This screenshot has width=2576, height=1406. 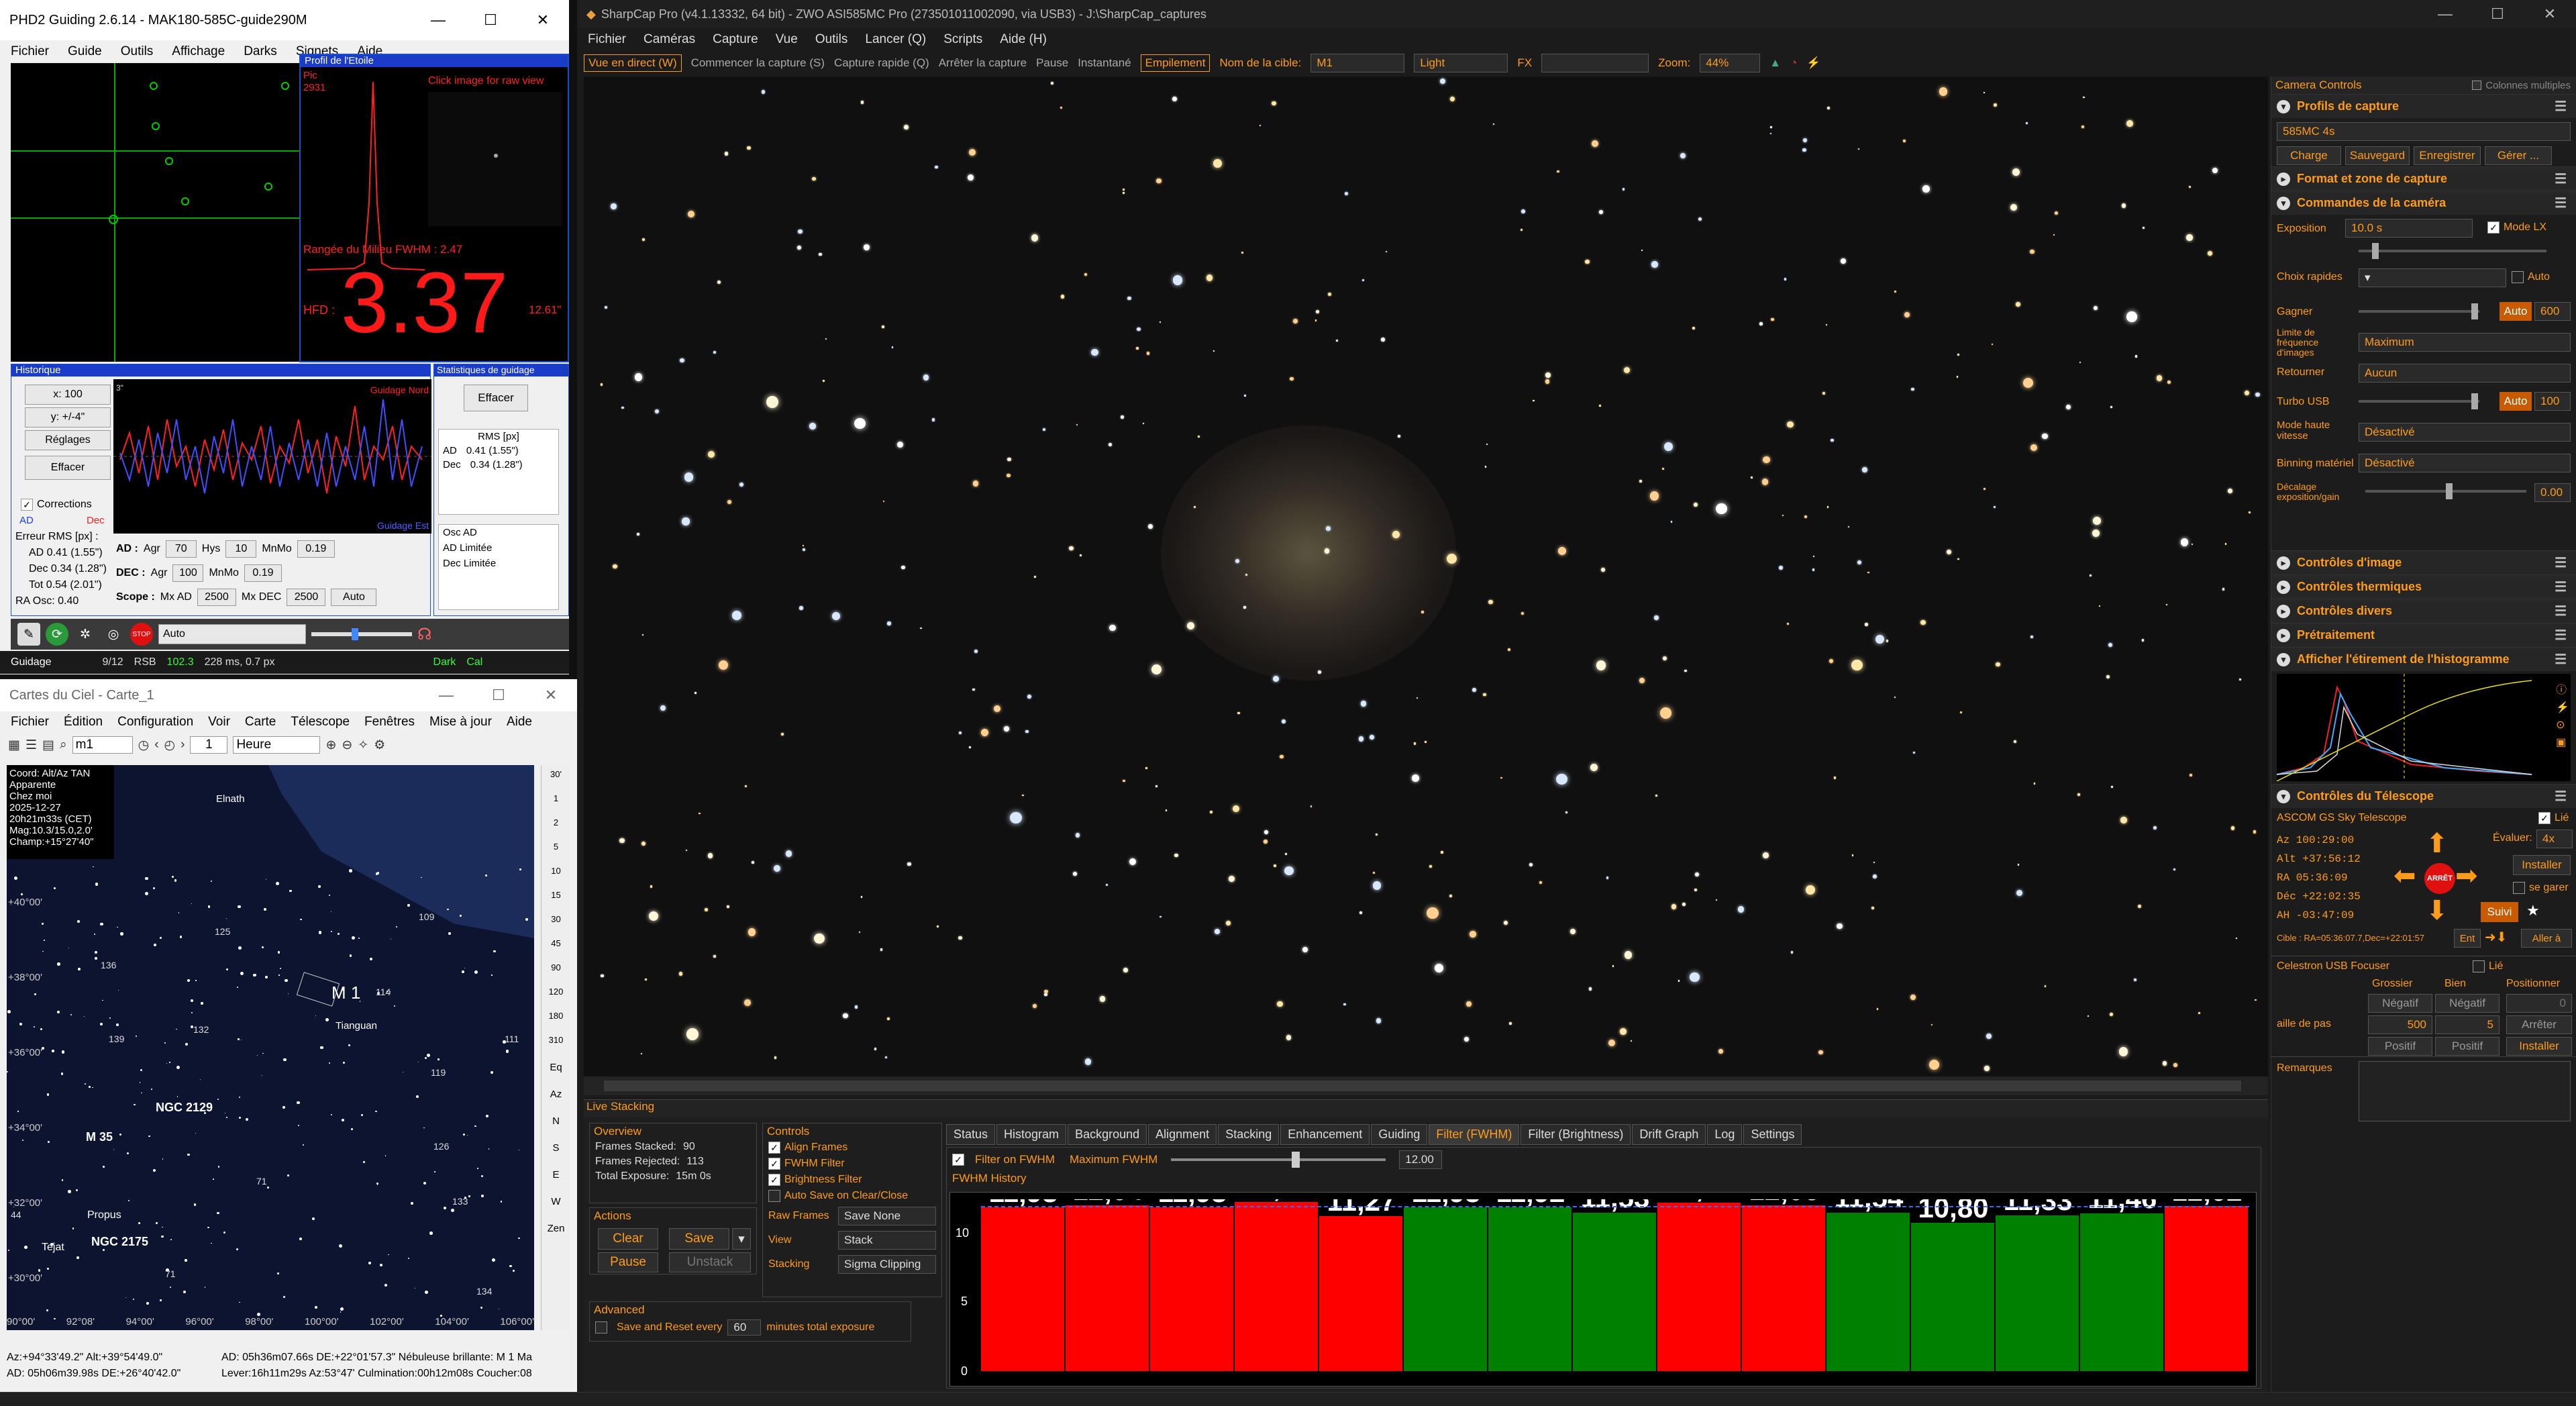 I want to click on zoom-select: 44%, so click(x=1730, y=63).